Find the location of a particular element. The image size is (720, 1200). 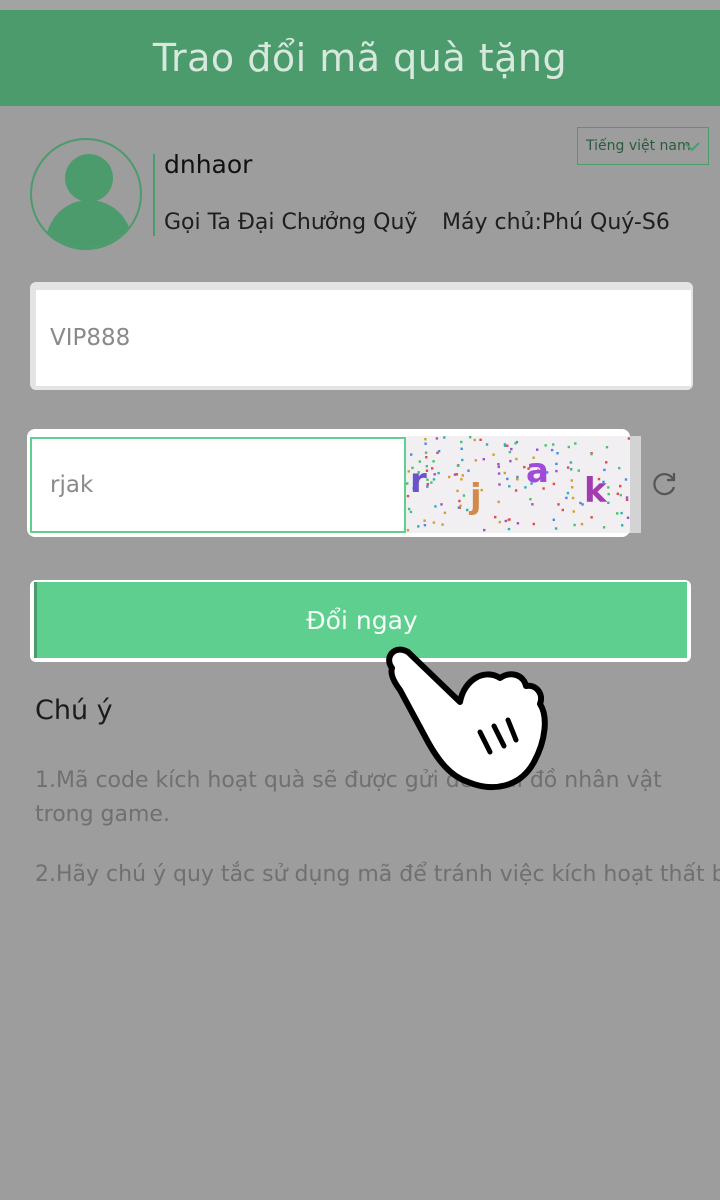

refresh-icon is located at coordinates (664, 484).